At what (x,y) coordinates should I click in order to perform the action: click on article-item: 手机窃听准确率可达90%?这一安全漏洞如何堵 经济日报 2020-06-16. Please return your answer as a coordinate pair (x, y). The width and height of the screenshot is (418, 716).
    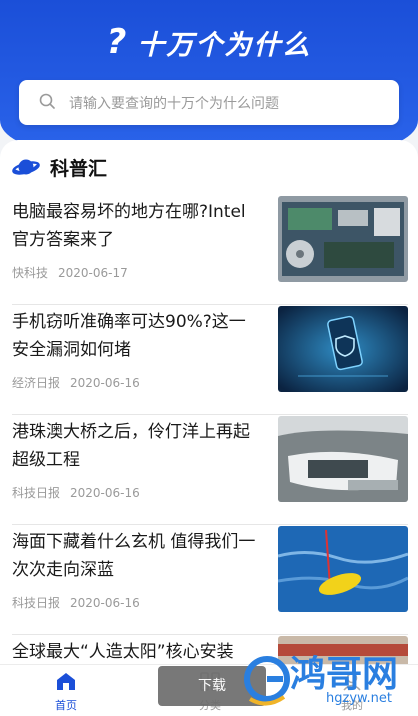
    Looking at the image, I should click on (210, 359).